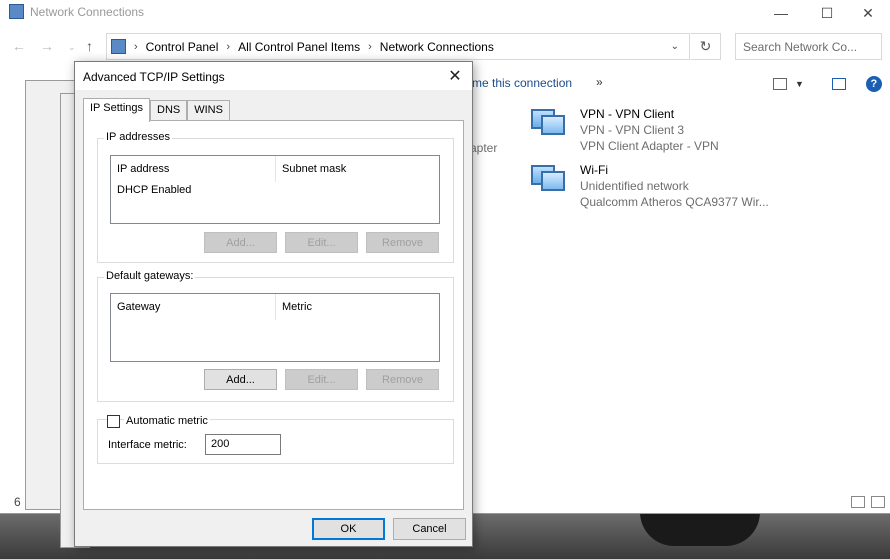 Image resolution: width=890 pixels, height=559 pixels. What do you see at coordinates (154, 190) in the screenshot?
I see `list-item: DHCP Enabled` at bounding box center [154, 190].